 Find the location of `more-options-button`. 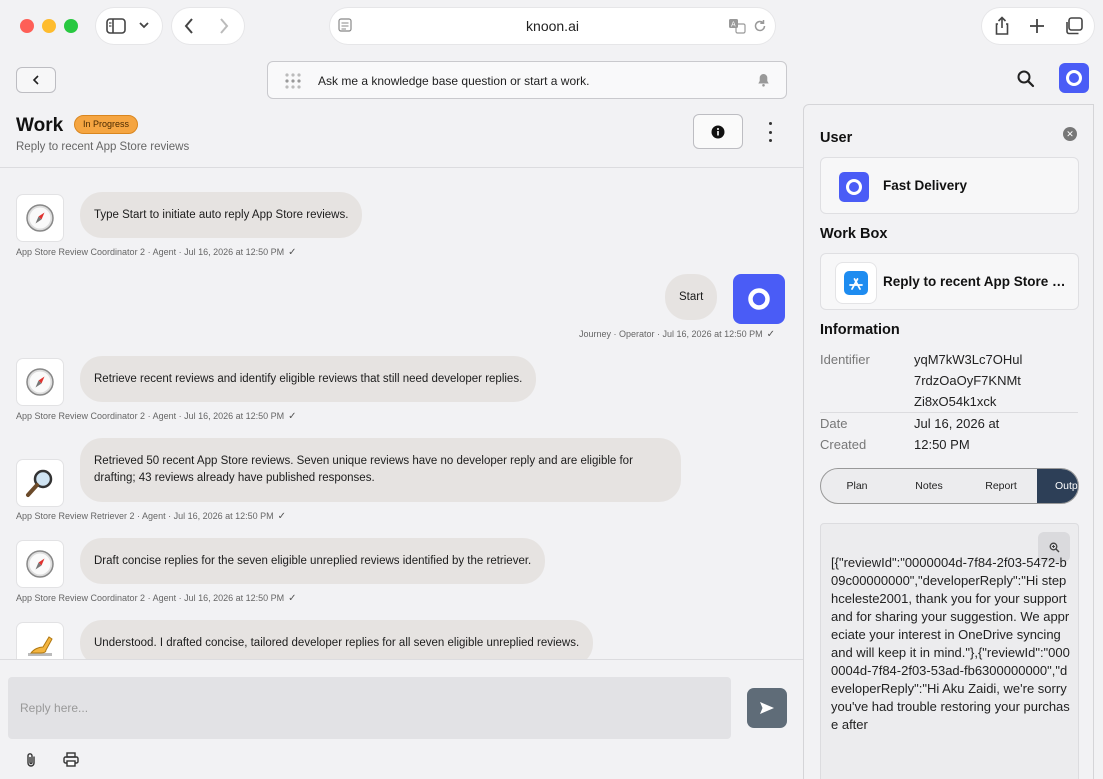

more-options-button is located at coordinates (770, 132).